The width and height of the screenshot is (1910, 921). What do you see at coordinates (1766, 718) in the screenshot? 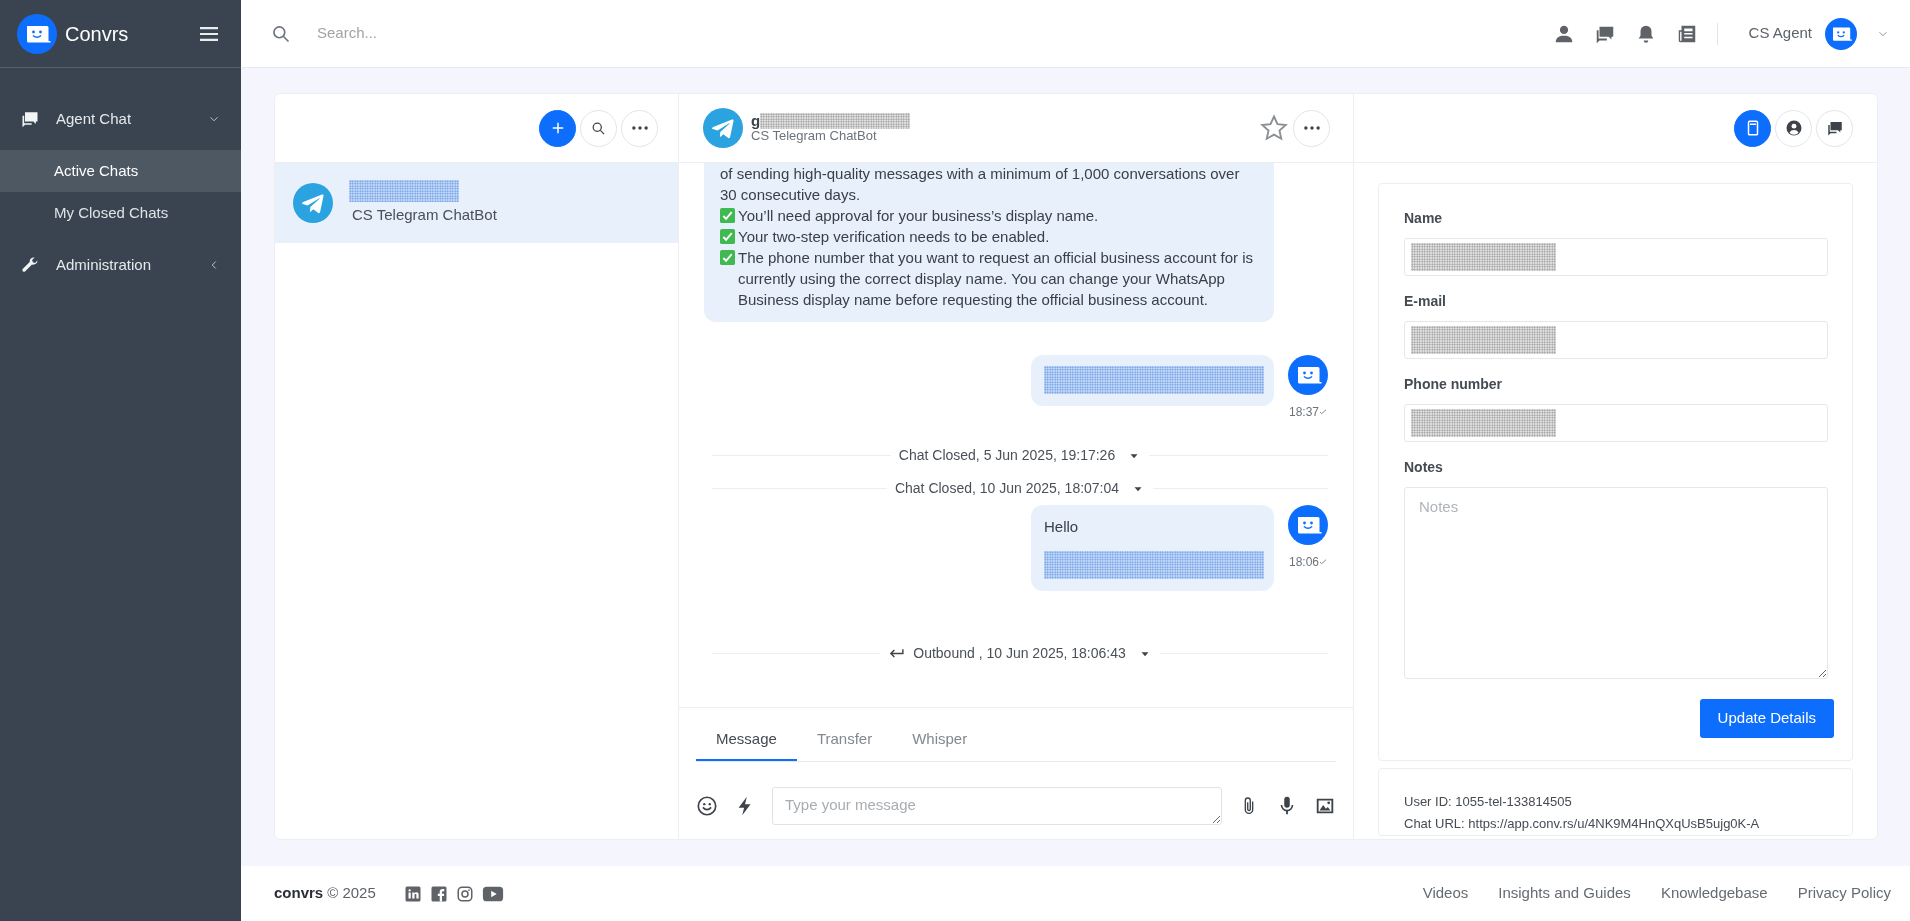
I see `update-button: Update Details` at bounding box center [1766, 718].